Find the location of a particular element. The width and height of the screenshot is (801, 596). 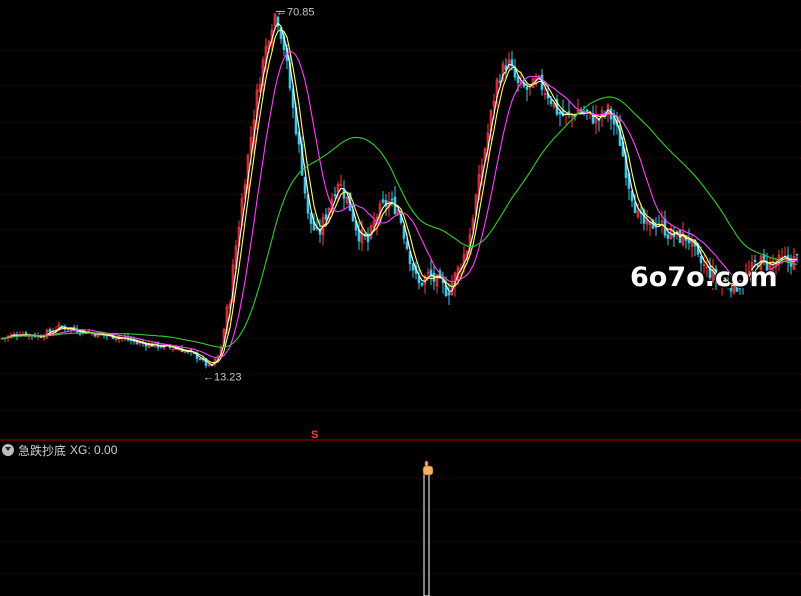

signal-marker: S is located at coordinates (314, 435).